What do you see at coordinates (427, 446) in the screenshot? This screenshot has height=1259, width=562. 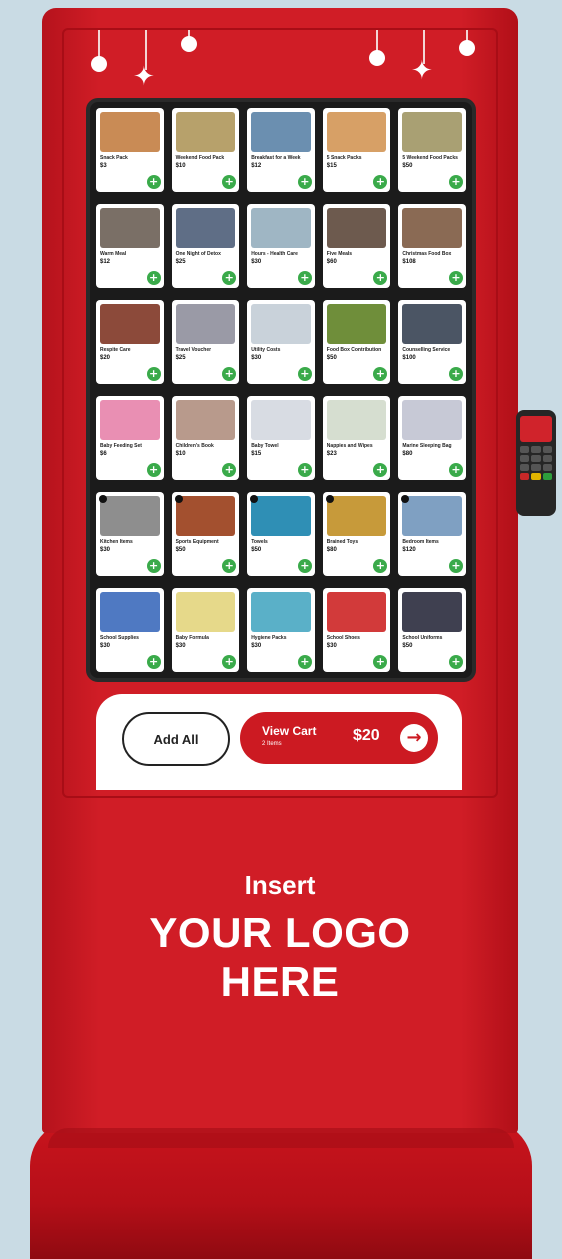 I see `product-name: Marine Sleeping Bag` at bounding box center [427, 446].